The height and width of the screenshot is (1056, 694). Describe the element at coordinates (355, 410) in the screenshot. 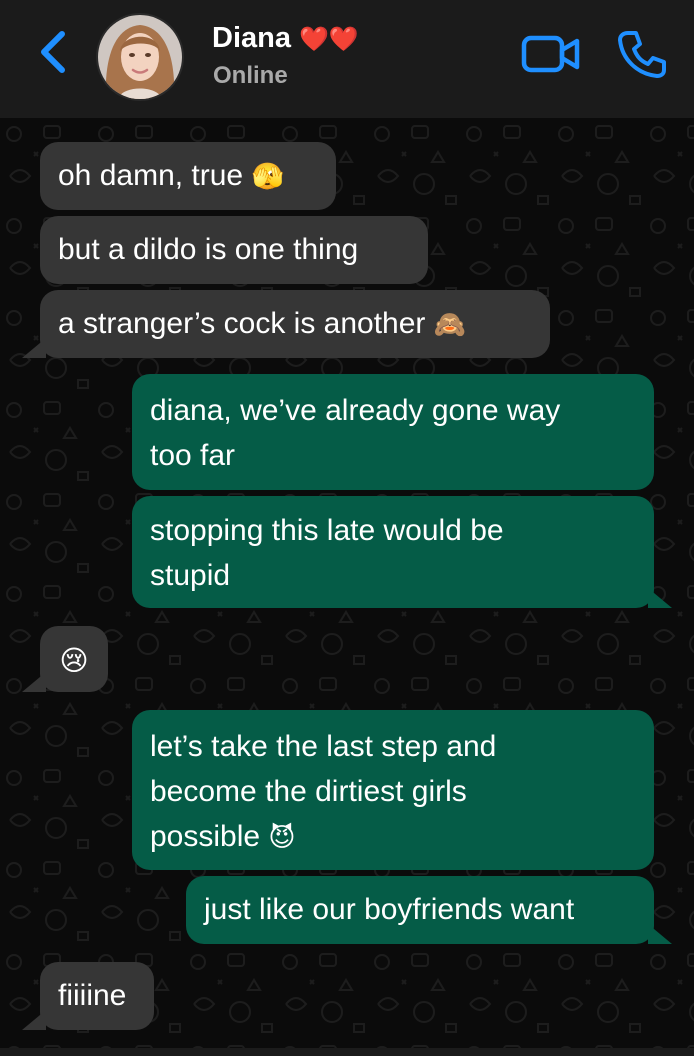

I see `message-text-line: diana, we’ve already gone way` at that location.